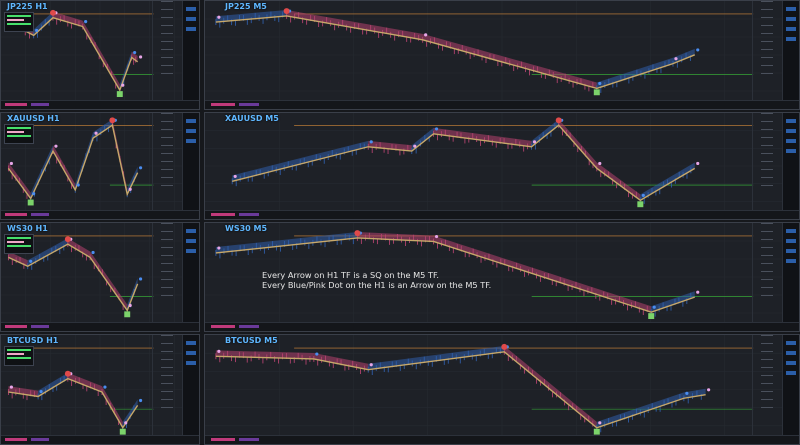  Describe the element at coordinates (100, 166) in the screenshot. I see `chart-pane-xauusd-h1: XAUUSD H1` at that location.